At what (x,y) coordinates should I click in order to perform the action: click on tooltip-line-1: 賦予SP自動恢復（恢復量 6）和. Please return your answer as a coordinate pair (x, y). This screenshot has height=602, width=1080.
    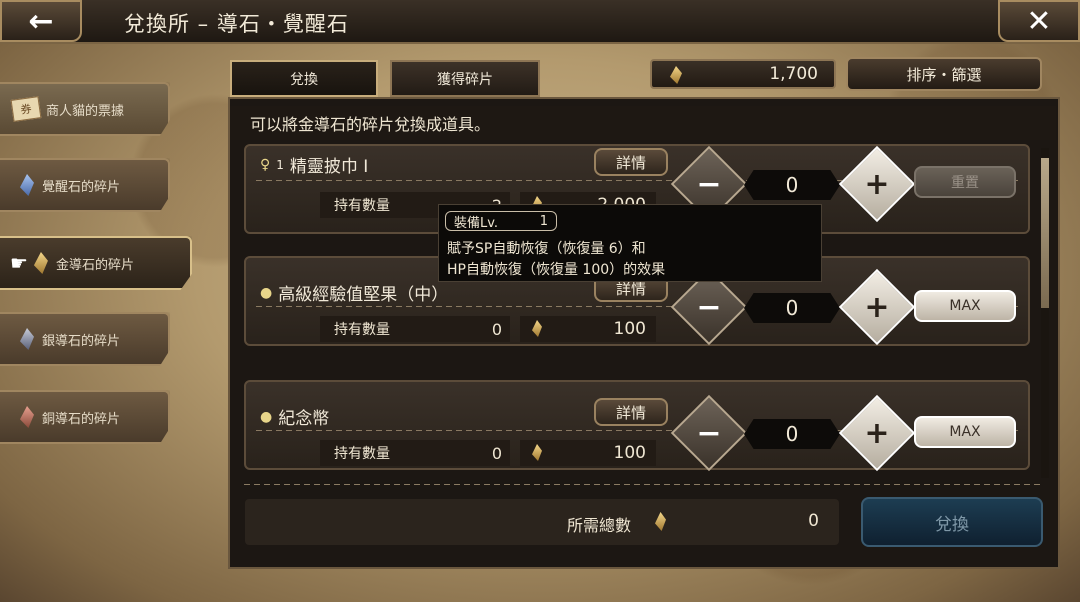
    Looking at the image, I should click on (546, 249).